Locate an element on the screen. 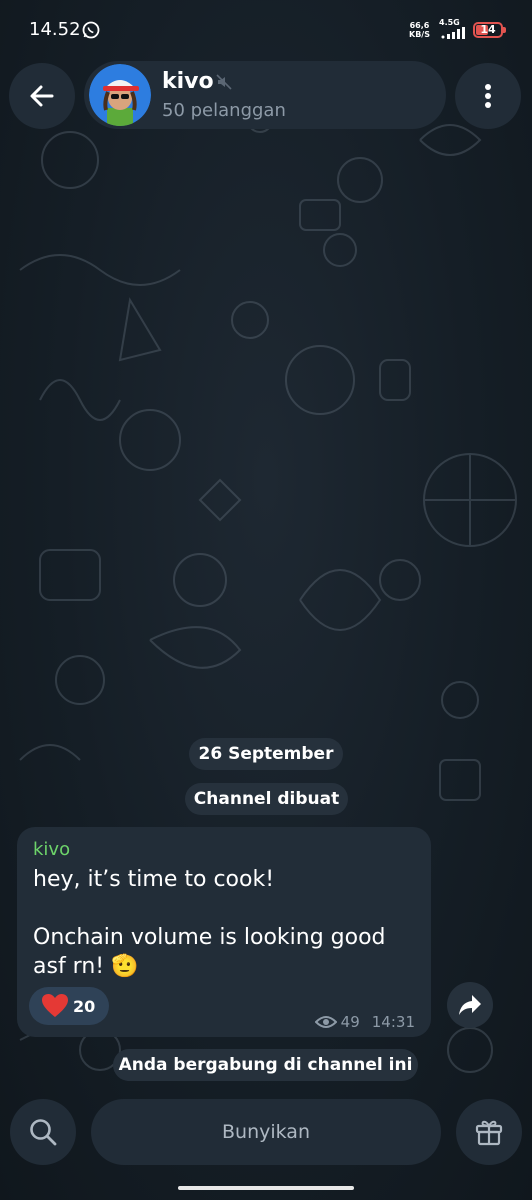 This screenshot has width=532, height=1200. muted-icon is located at coordinates (224, 82).